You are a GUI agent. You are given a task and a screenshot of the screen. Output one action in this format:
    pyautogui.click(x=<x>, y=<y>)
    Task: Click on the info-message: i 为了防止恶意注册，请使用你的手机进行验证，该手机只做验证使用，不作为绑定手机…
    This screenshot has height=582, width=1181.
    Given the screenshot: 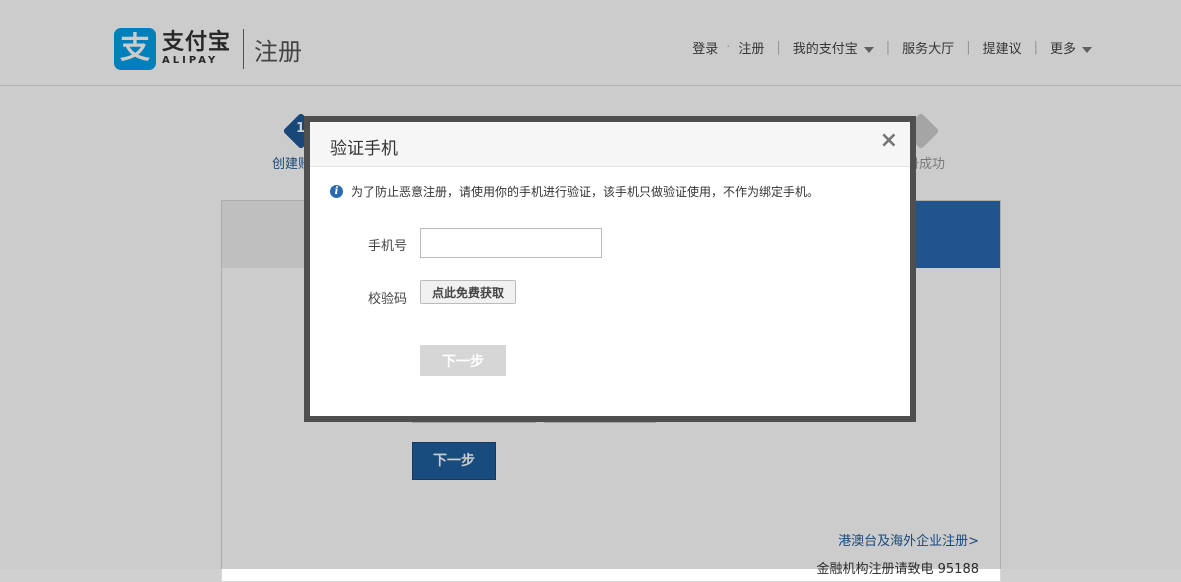 What is the action you would take?
    pyautogui.click(x=574, y=191)
    